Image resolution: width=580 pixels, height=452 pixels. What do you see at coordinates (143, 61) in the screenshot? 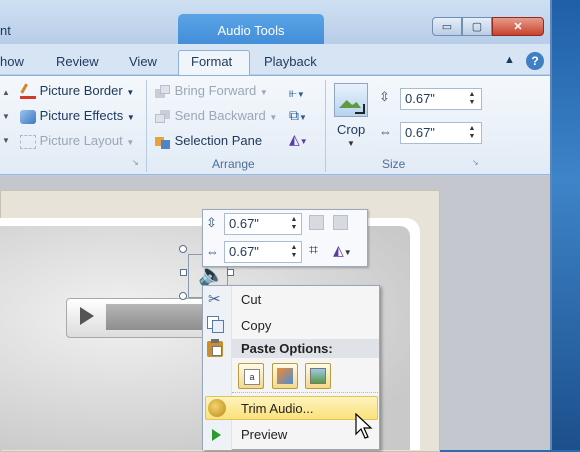
I see `tab-view: View` at bounding box center [143, 61].